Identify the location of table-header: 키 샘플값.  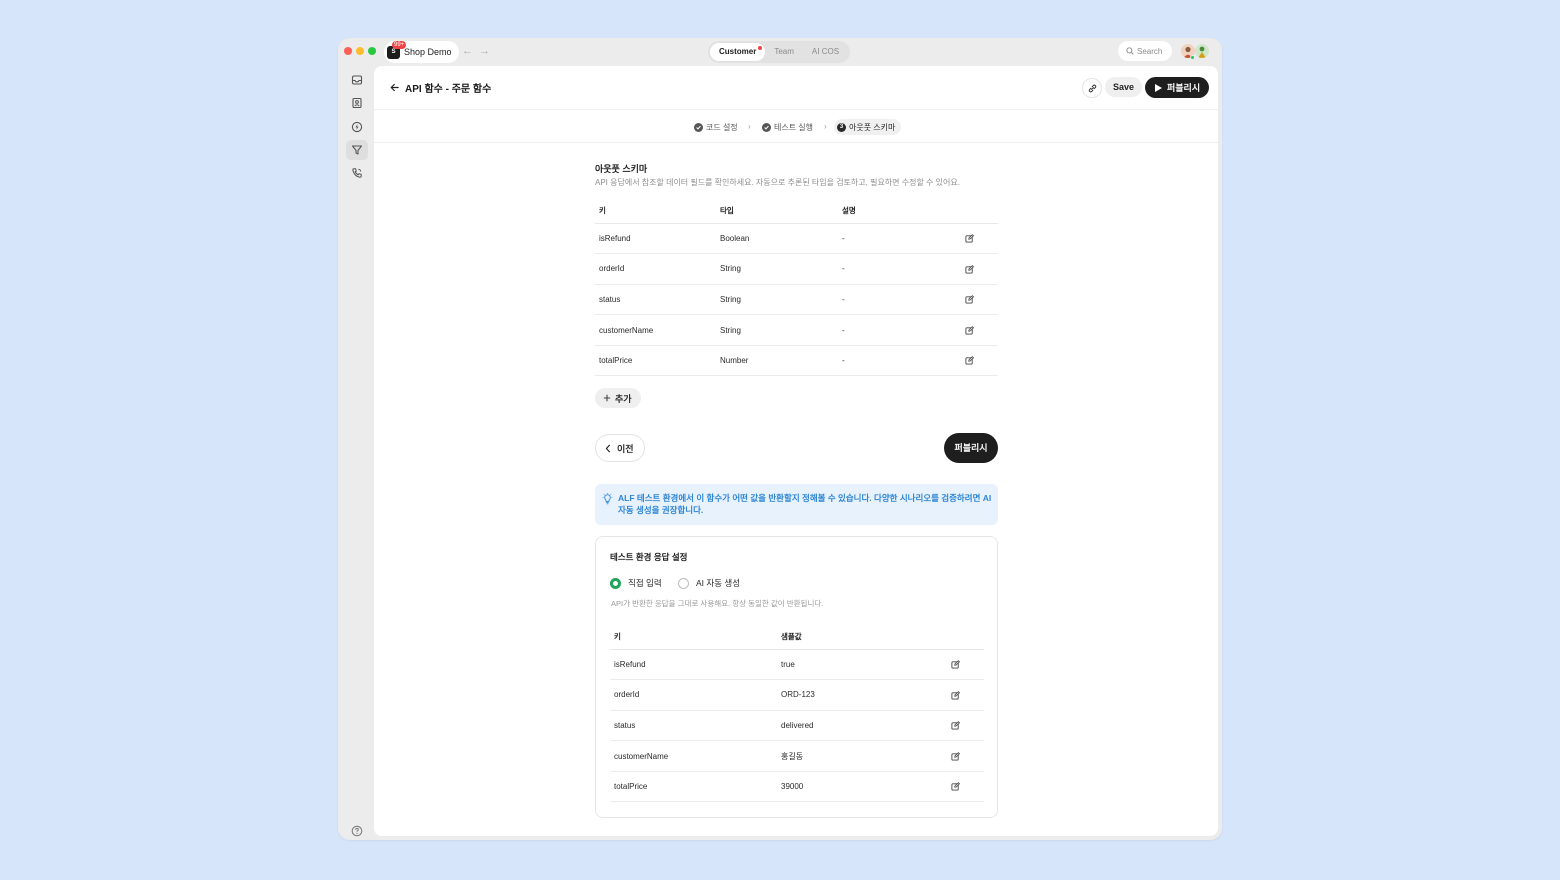
(797, 637).